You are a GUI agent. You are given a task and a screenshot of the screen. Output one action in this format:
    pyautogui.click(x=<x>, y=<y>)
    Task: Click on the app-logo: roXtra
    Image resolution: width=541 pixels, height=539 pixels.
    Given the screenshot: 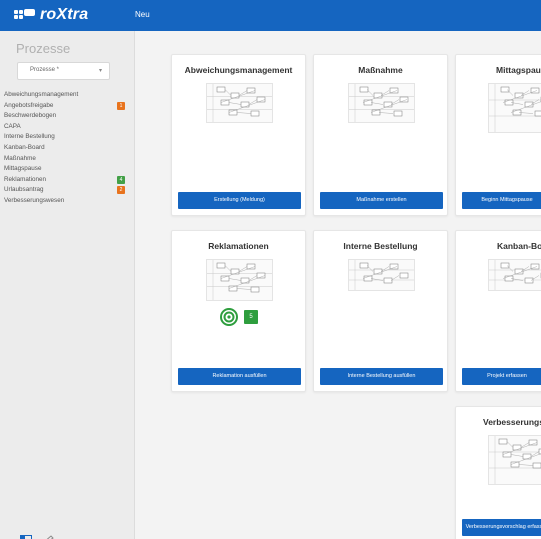 What is the action you would take?
    pyautogui.click(x=51, y=15)
    